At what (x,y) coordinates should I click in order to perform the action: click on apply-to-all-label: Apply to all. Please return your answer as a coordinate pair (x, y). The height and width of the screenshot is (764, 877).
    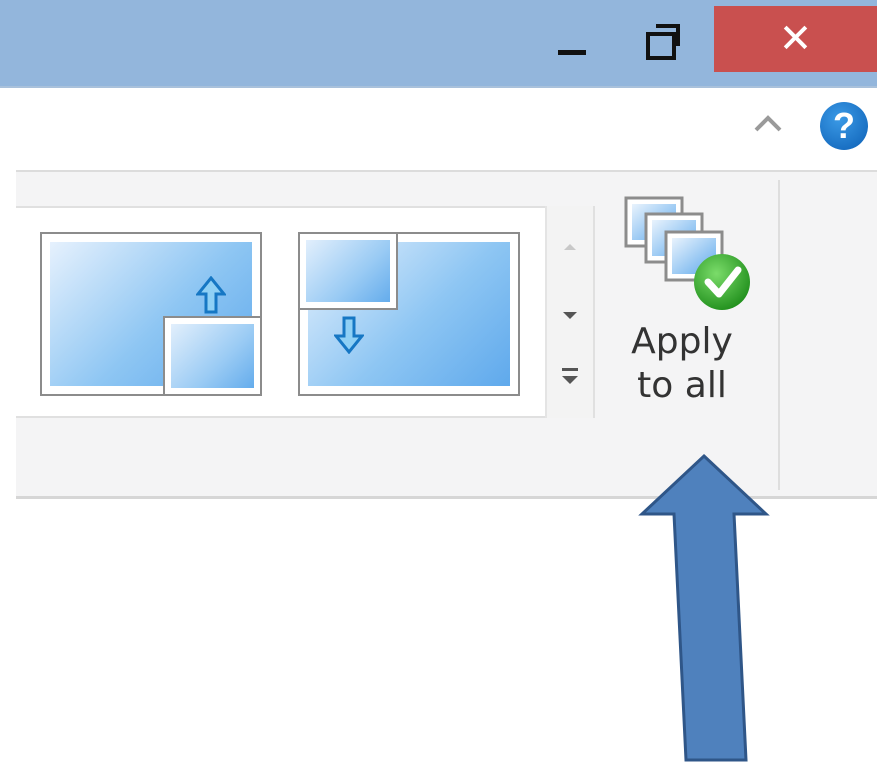
    Looking at the image, I should click on (682, 364).